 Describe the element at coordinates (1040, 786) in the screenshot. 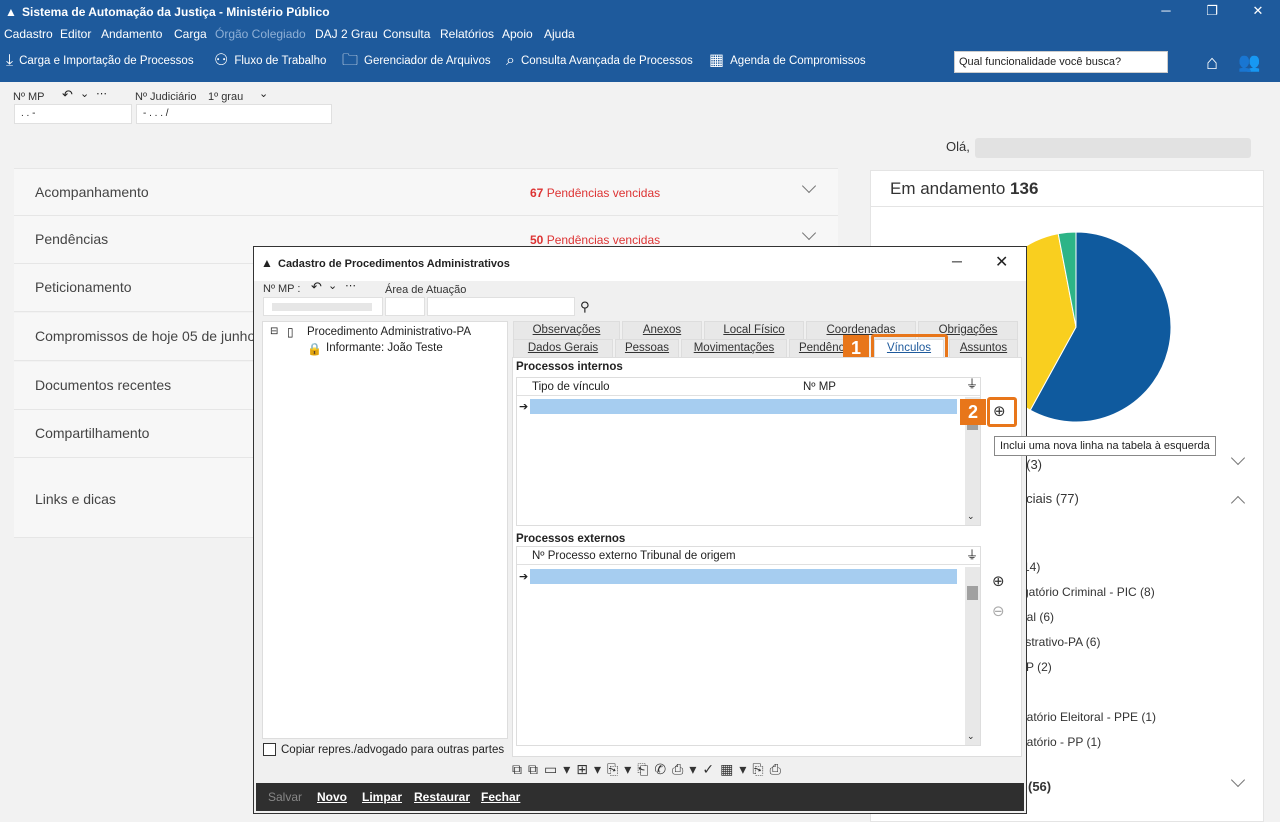

I see `list-c: (56)` at that location.